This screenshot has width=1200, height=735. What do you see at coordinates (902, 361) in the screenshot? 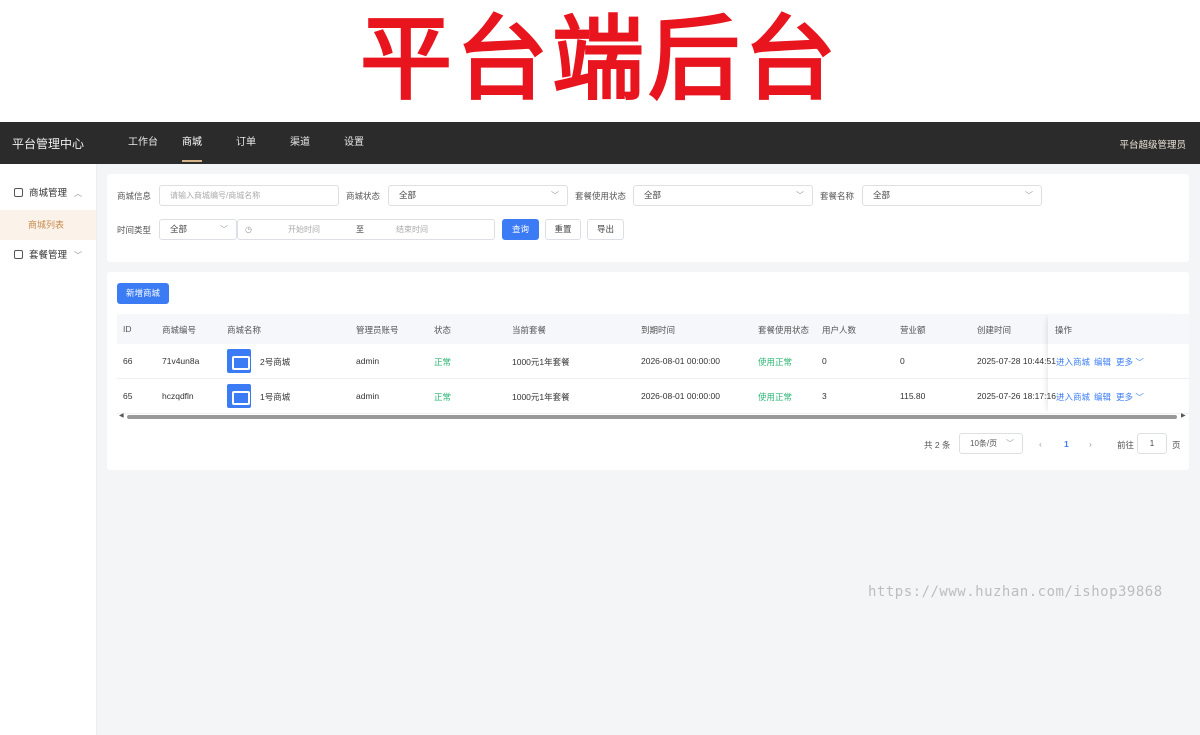
I see `cell-revenue: 0` at bounding box center [902, 361].